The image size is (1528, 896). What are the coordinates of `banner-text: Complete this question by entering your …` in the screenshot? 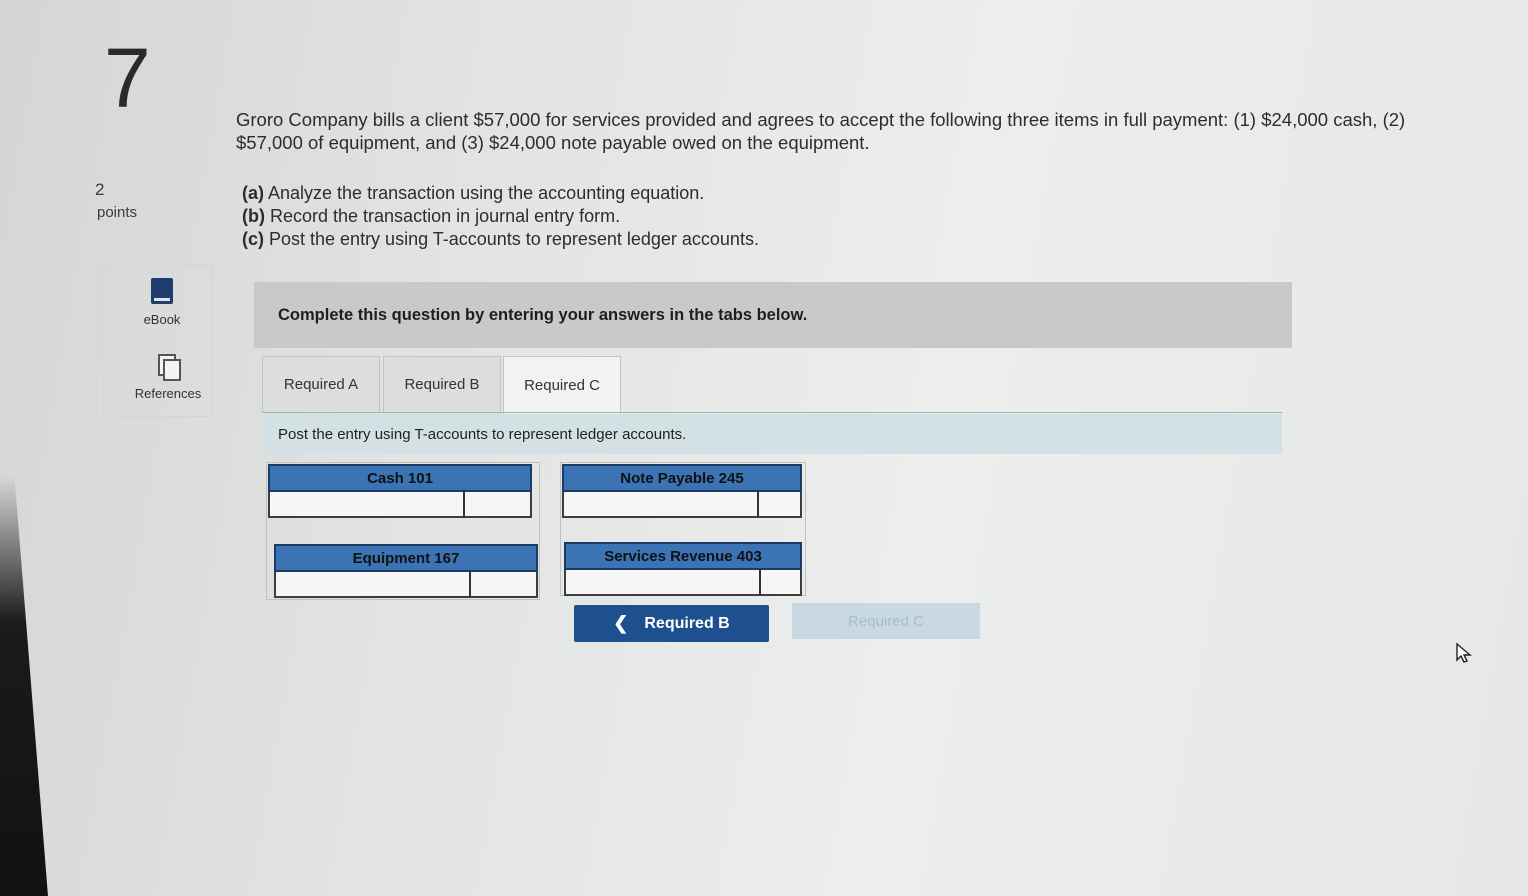 It's located at (543, 314).